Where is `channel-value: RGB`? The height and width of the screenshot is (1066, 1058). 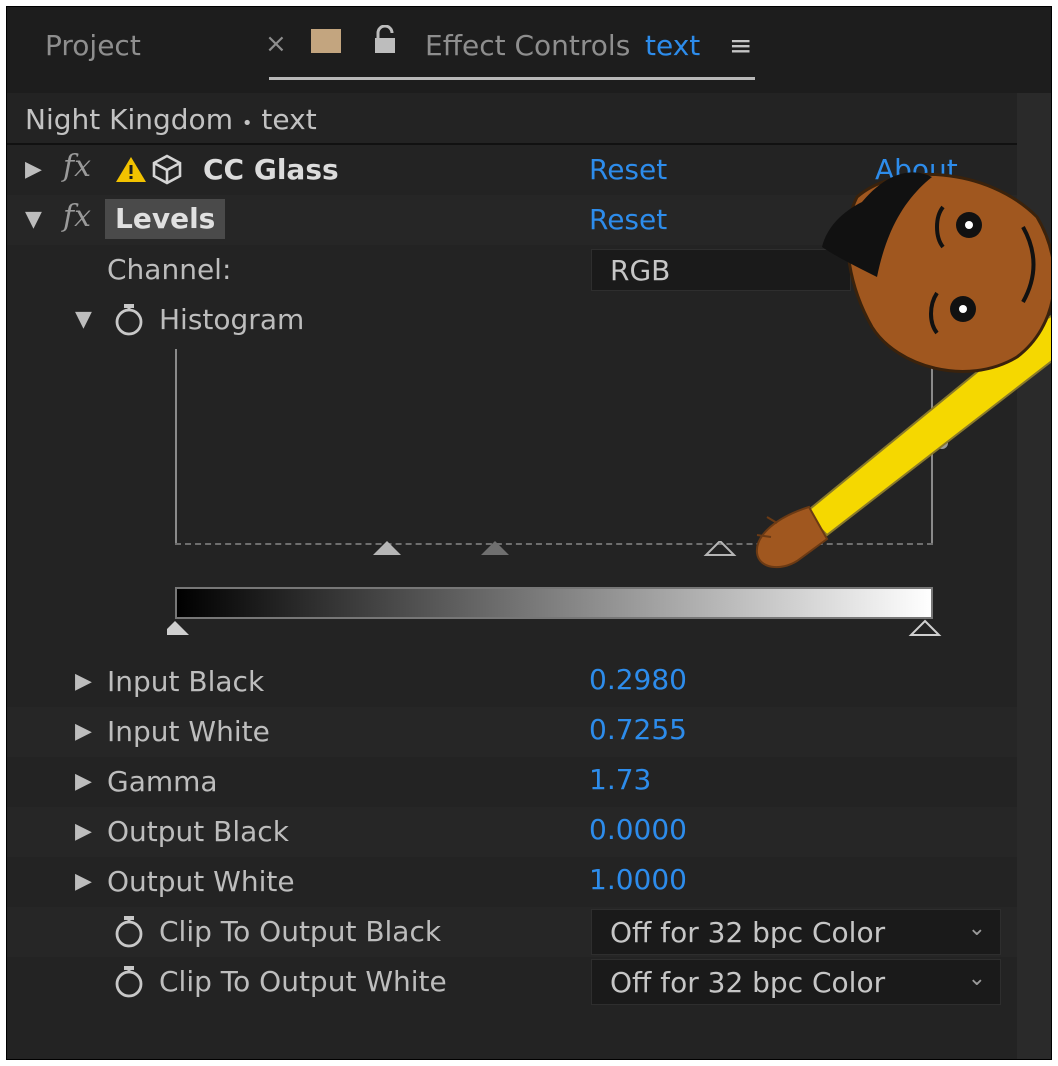 channel-value: RGB is located at coordinates (640, 270).